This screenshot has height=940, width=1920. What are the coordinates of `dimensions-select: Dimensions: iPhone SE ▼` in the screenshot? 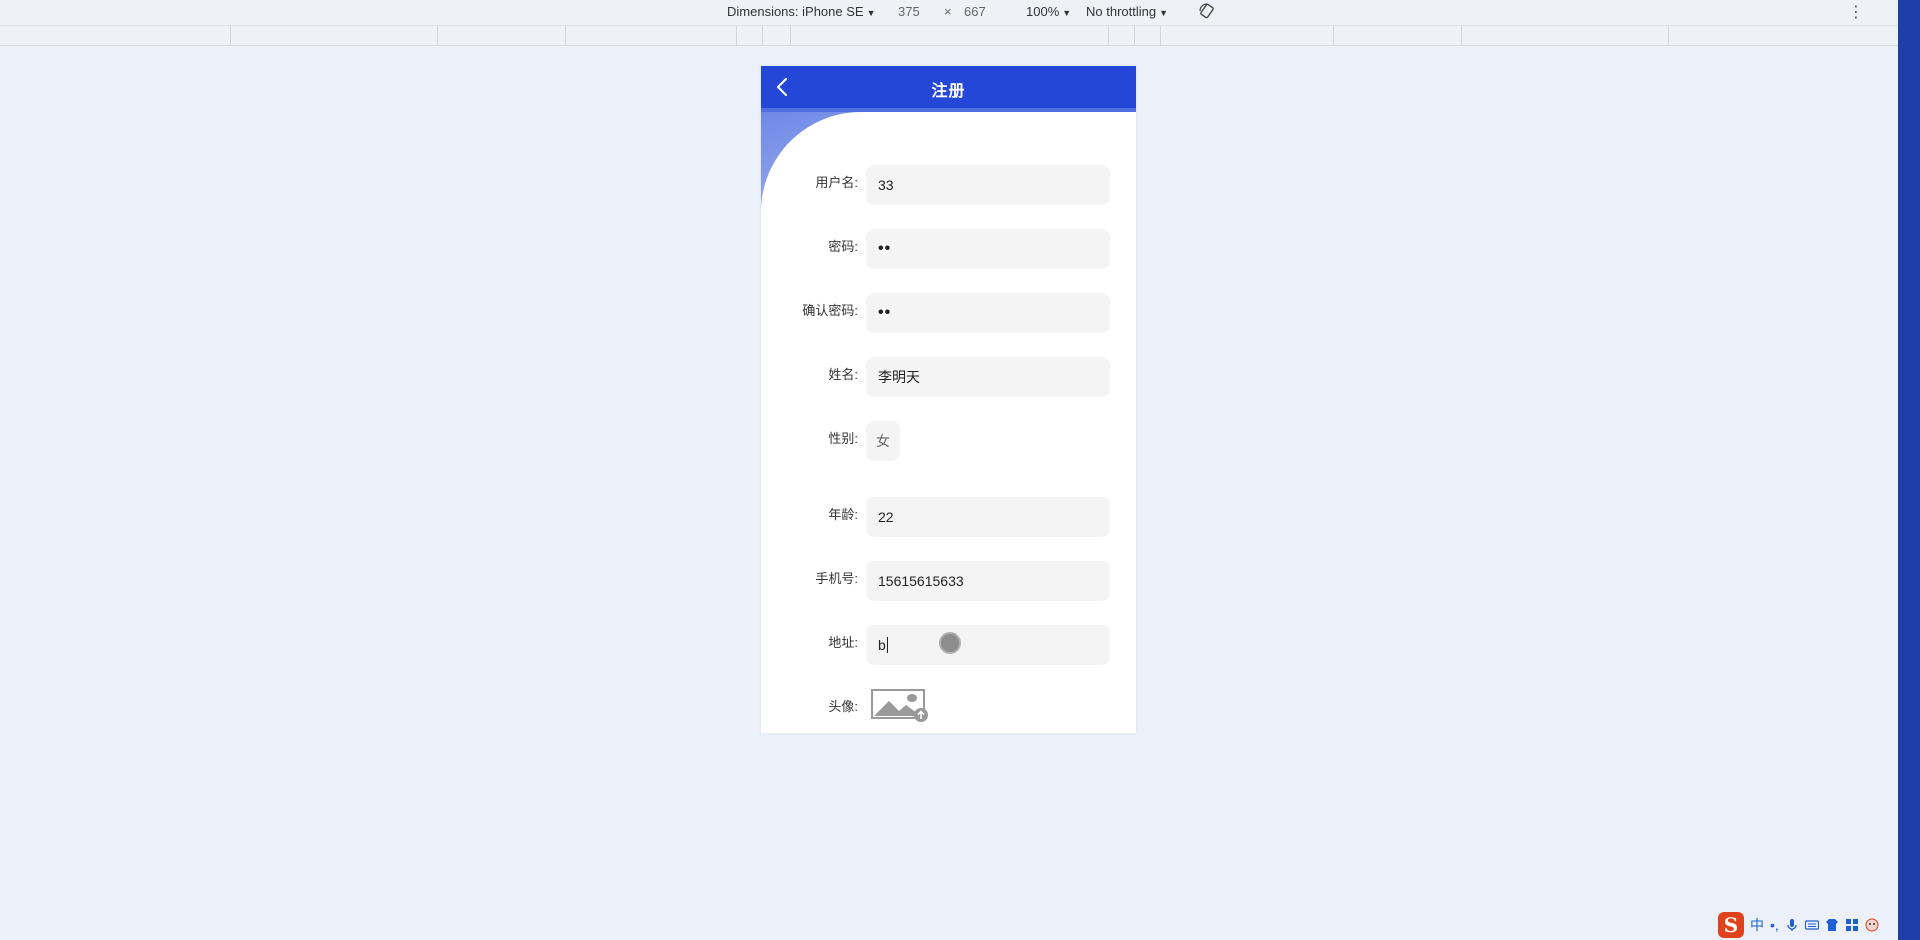 It's located at (801, 11).